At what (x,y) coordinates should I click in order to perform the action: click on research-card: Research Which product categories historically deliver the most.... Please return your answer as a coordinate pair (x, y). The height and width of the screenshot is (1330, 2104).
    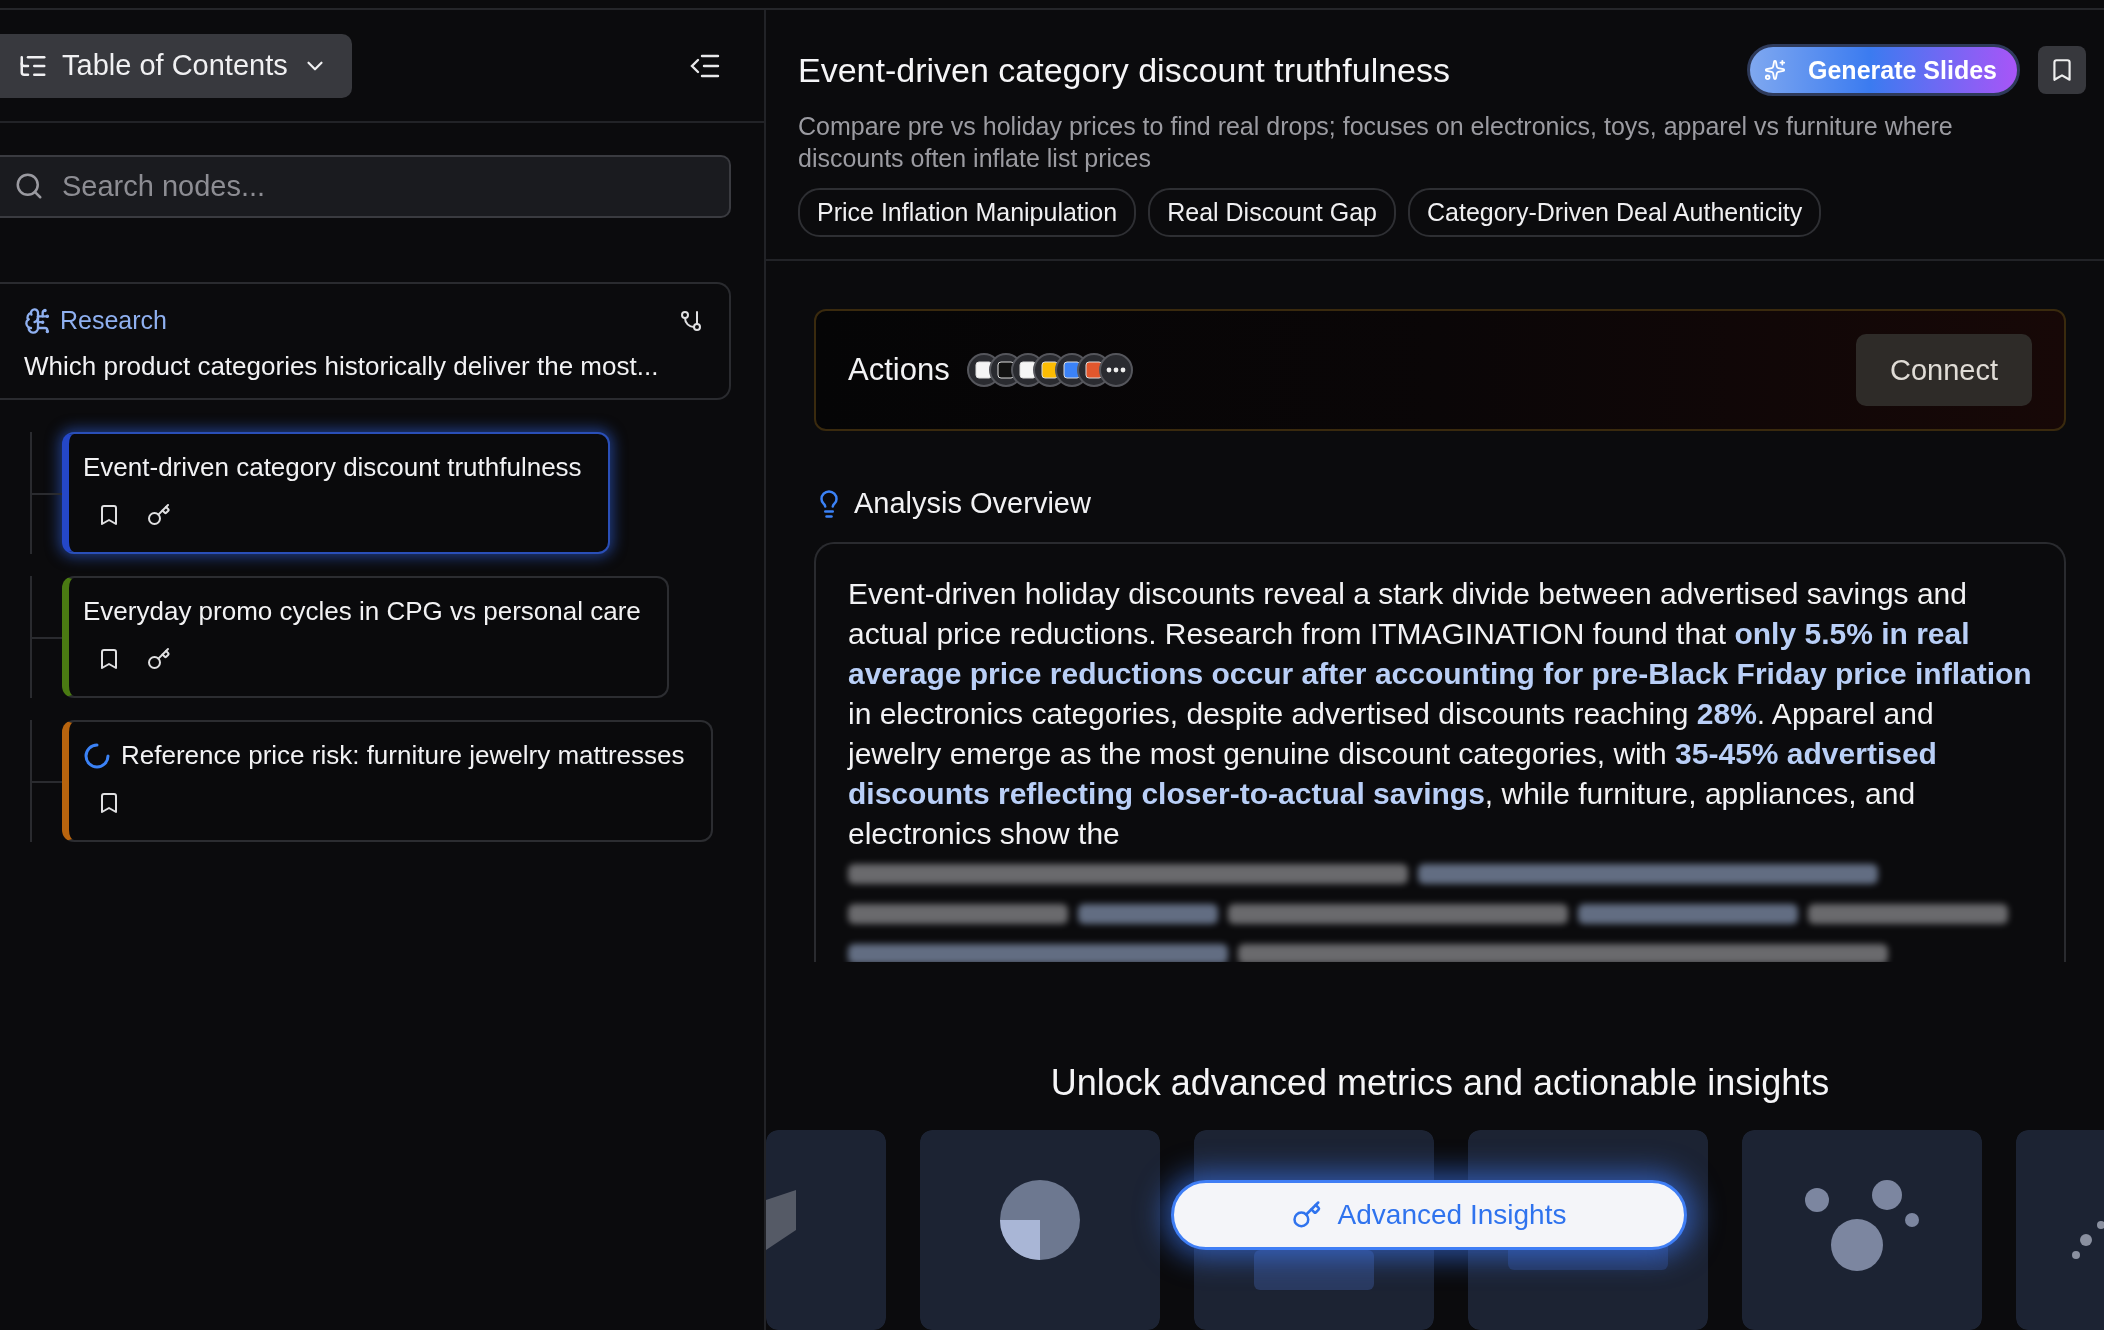
    Looking at the image, I should click on (365, 341).